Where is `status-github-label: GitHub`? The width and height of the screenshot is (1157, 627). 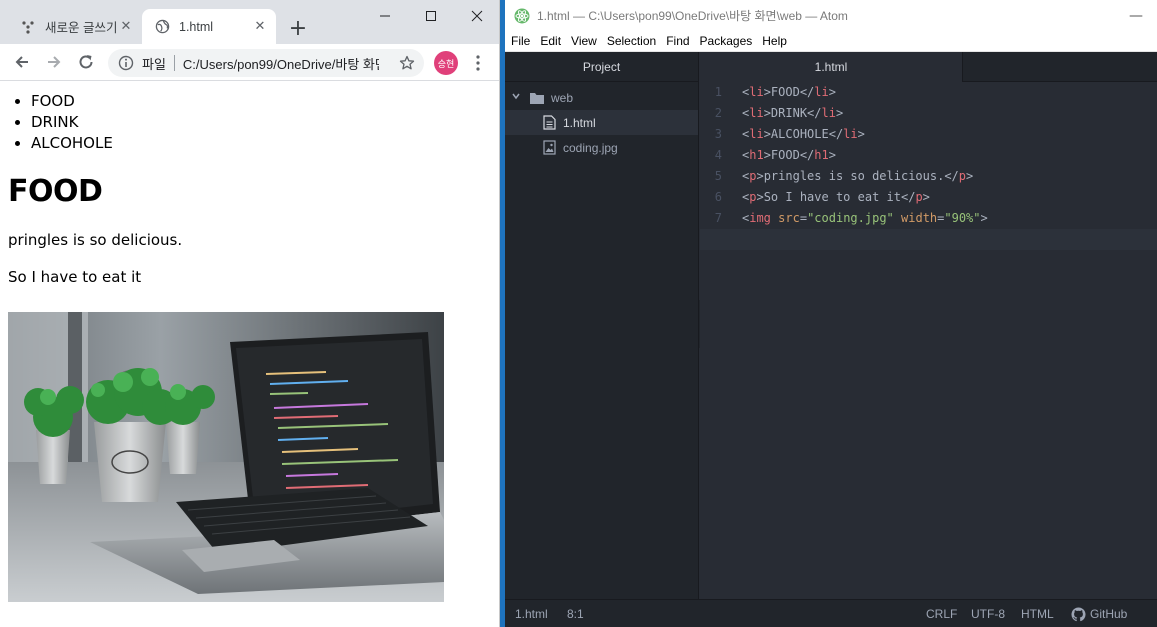 status-github-label: GitHub is located at coordinates (1109, 614).